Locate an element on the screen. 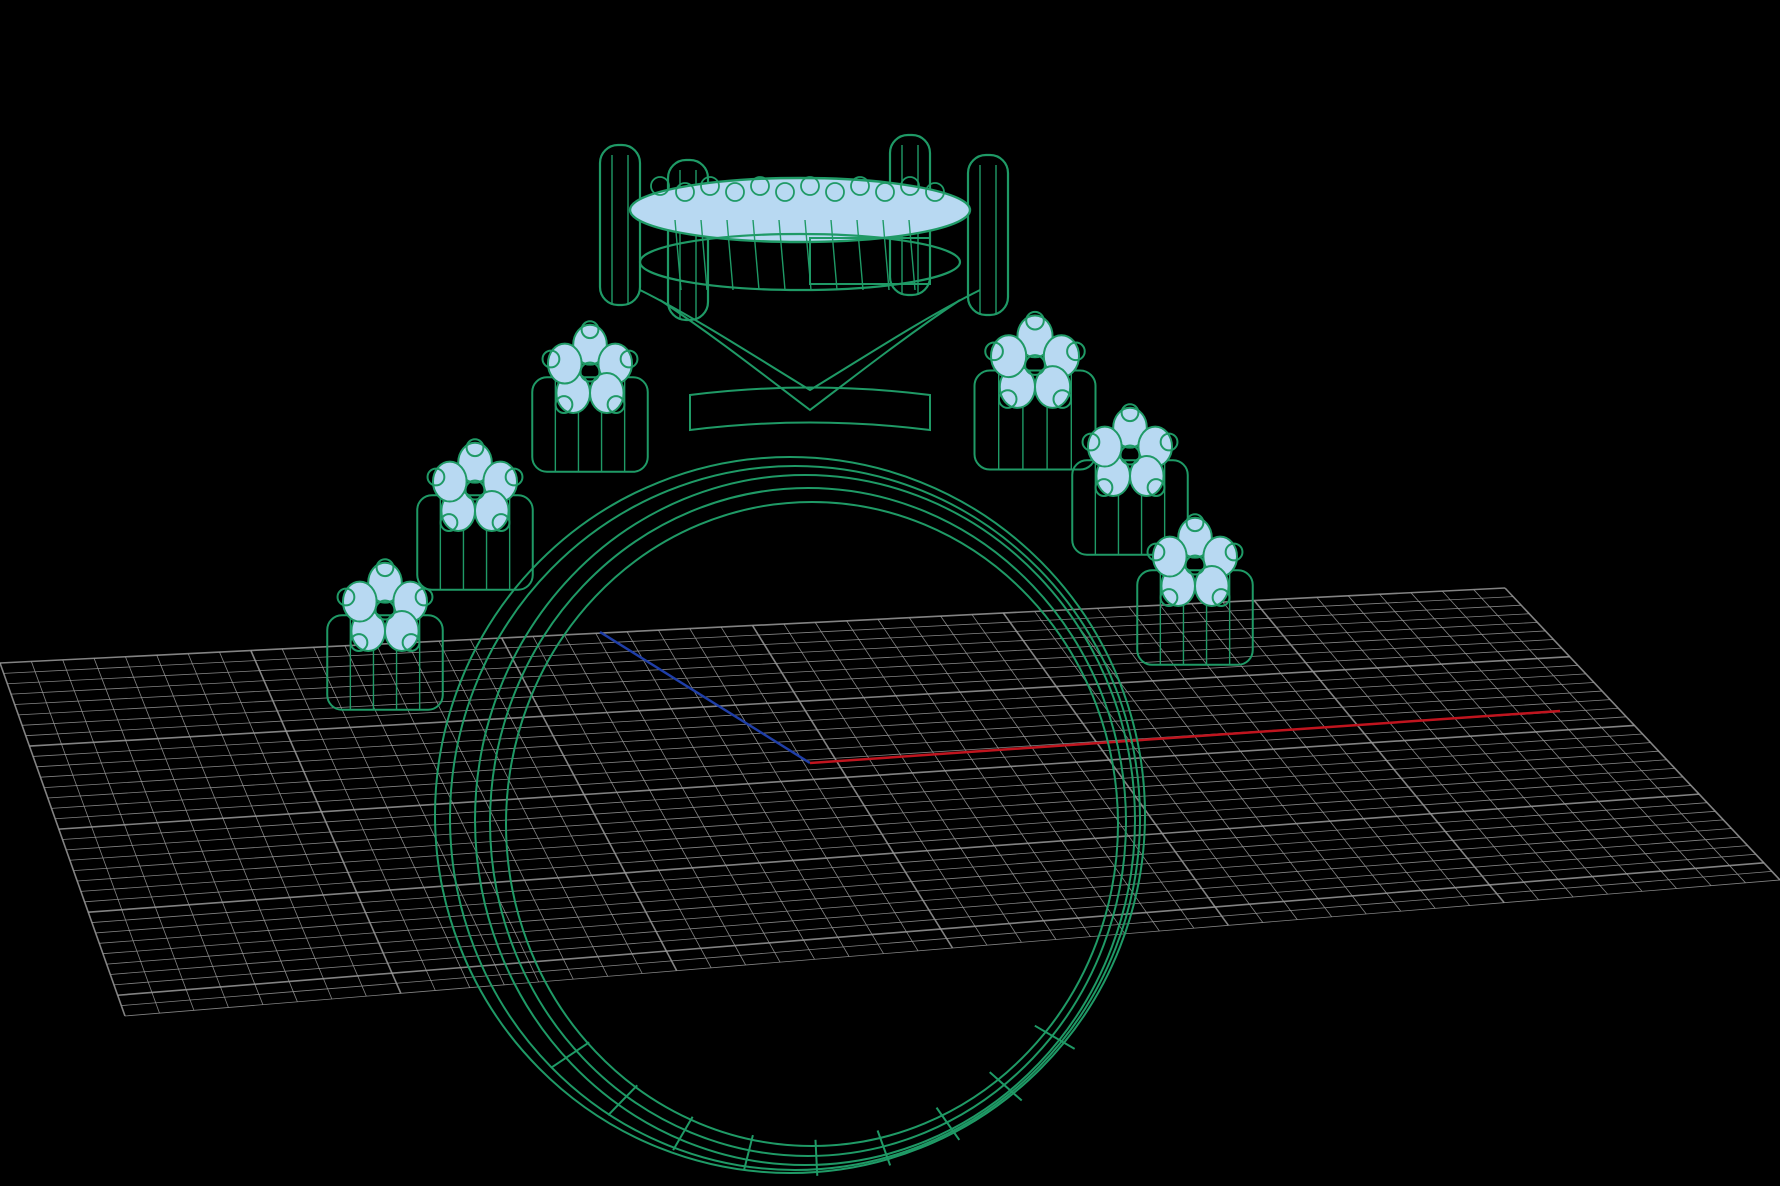  center-crown is located at coordinates (804, 227).